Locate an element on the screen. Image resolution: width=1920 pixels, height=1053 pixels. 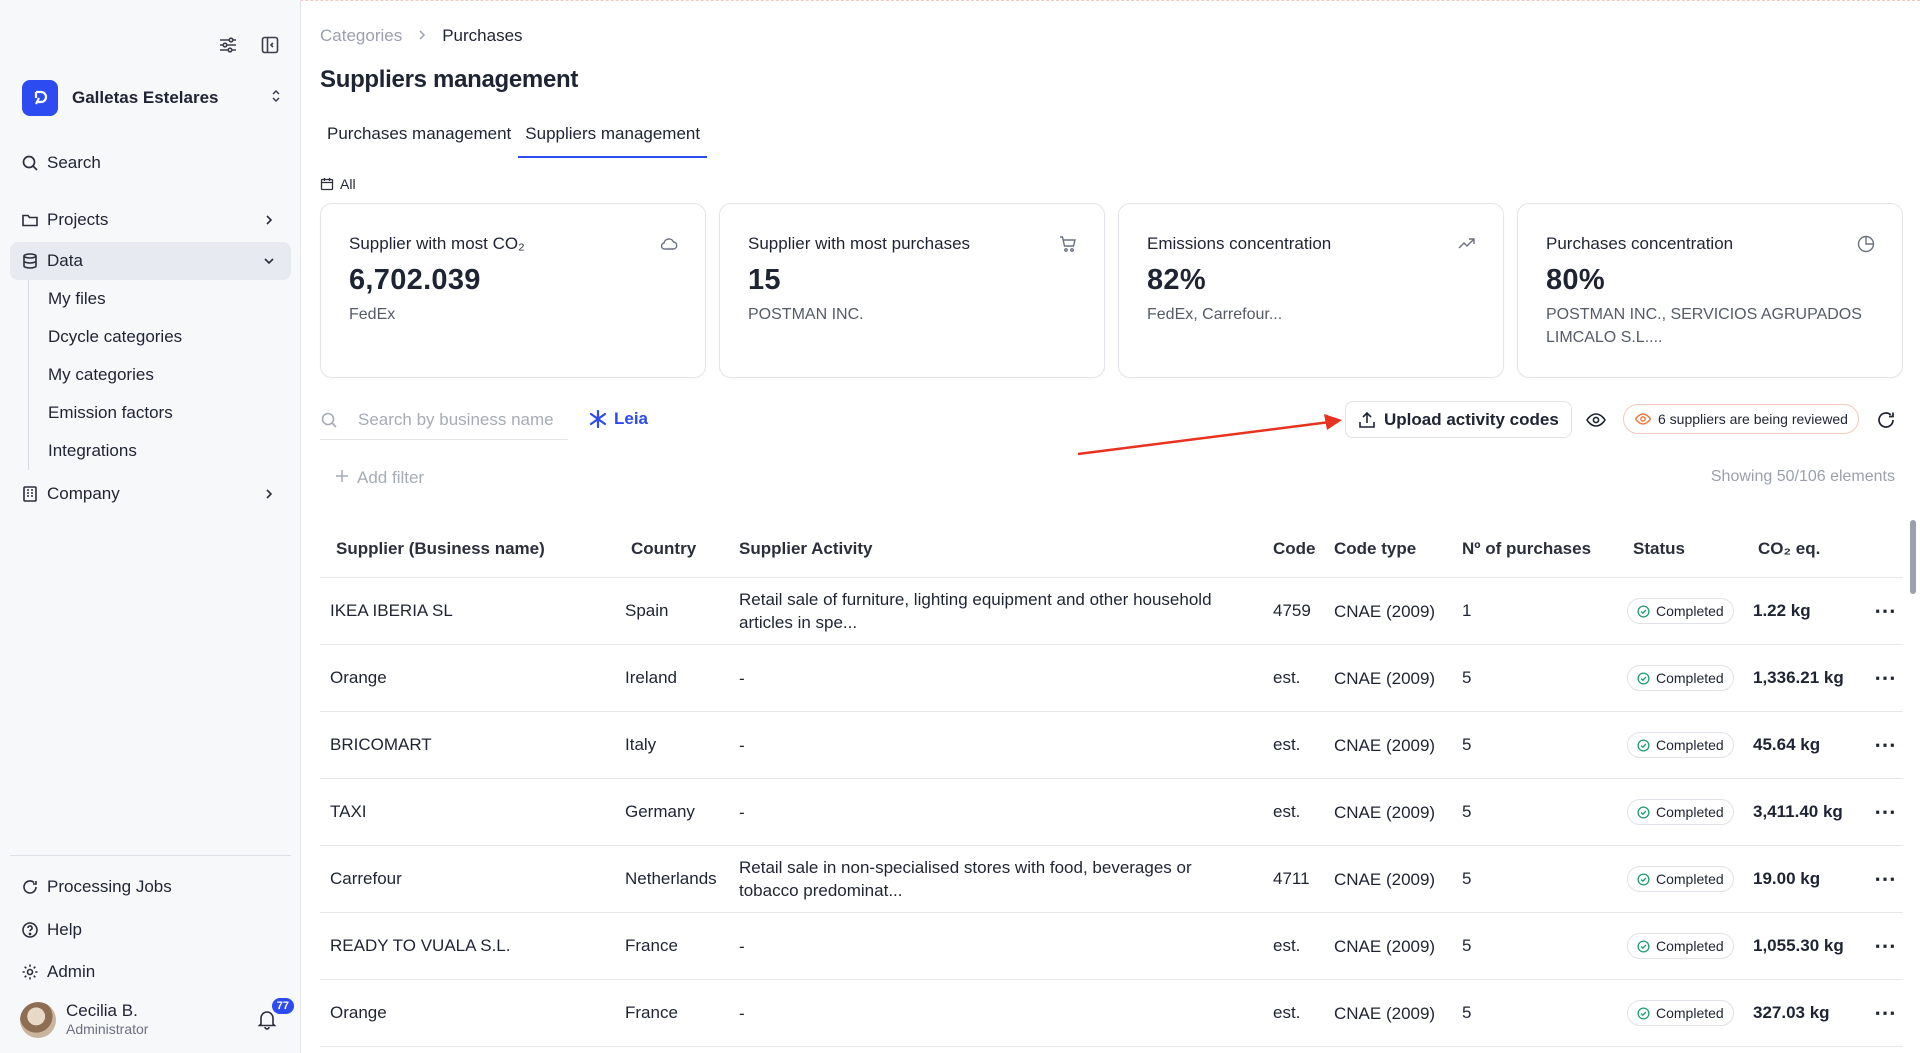
column-header-code-type: Code type is located at coordinates (1398, 548).